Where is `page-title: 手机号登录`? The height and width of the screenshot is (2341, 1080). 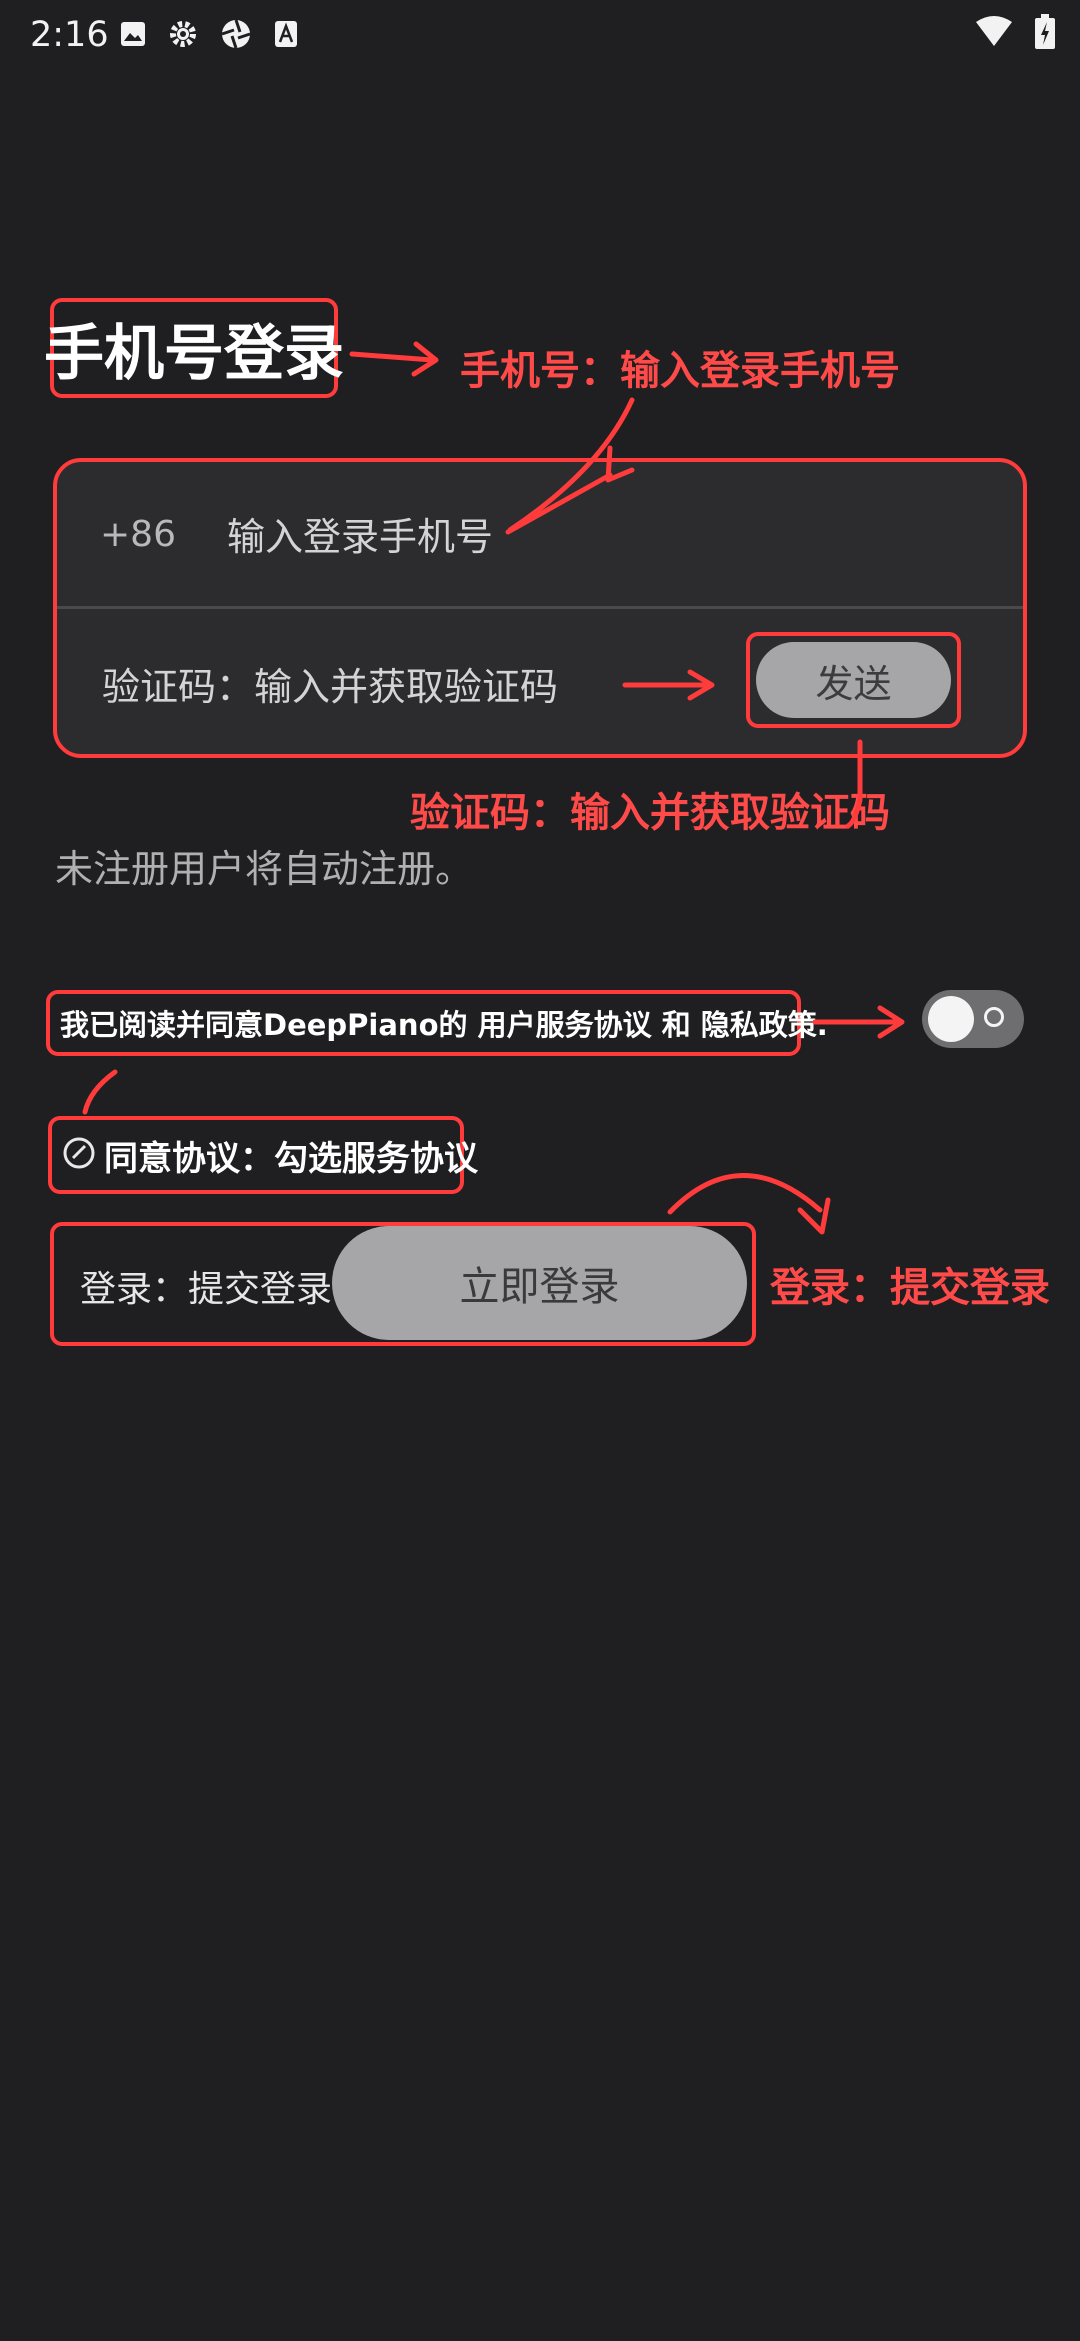
page-title: 手机号登录 is located at coordinates (194, 353).